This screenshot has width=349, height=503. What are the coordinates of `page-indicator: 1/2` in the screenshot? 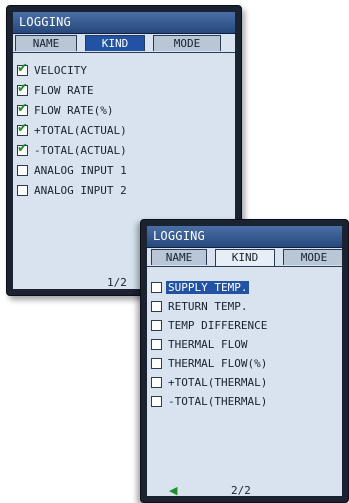 It's located at (117, 282).